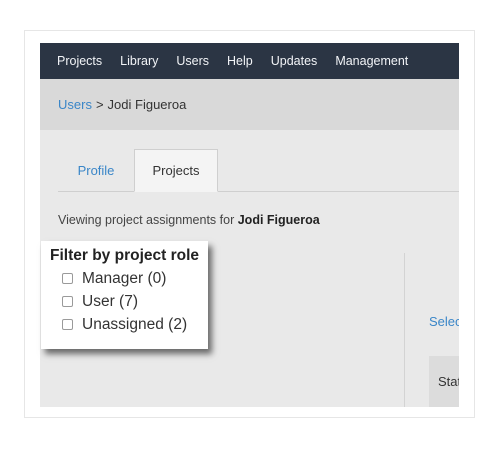 This screenshot has width=500, height=450. I want to click on filter-option-unassigned: Unassigned (2), so click(135, 324).